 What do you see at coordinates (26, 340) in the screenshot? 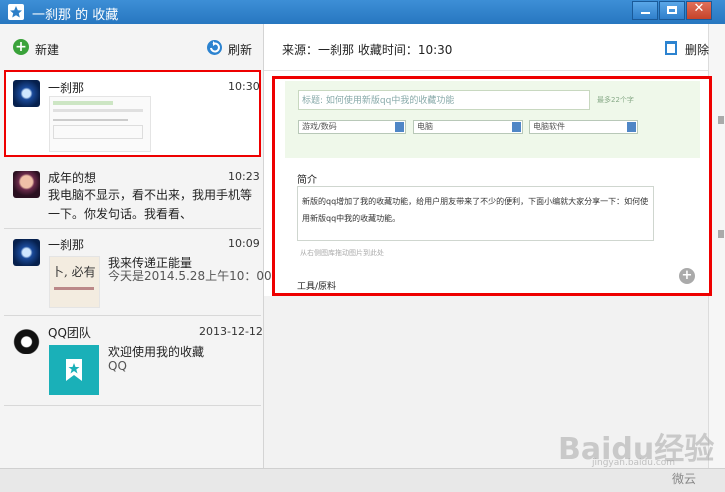
I see `qq-penguin-avatar` at bounding box center [26, 340].